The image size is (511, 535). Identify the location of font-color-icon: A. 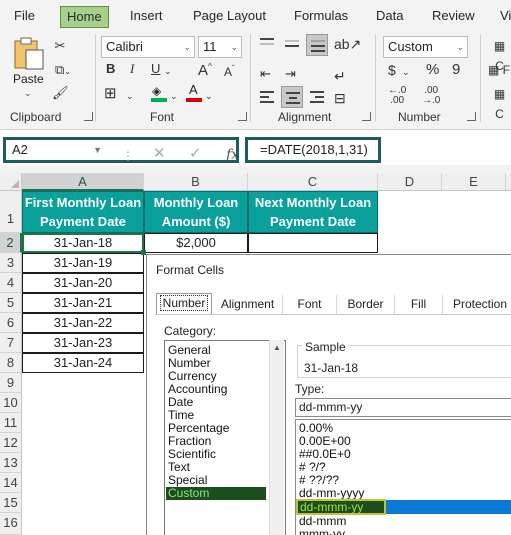
(194, 92).